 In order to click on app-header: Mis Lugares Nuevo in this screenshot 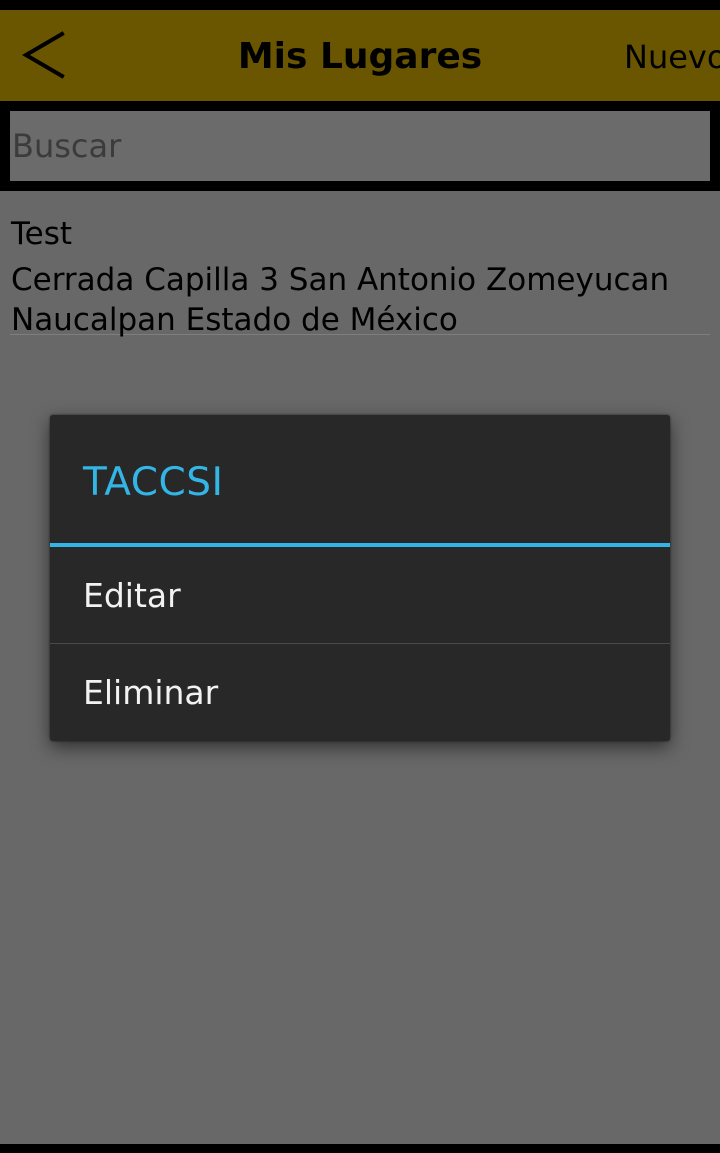, I will do `click(360, 55)`.